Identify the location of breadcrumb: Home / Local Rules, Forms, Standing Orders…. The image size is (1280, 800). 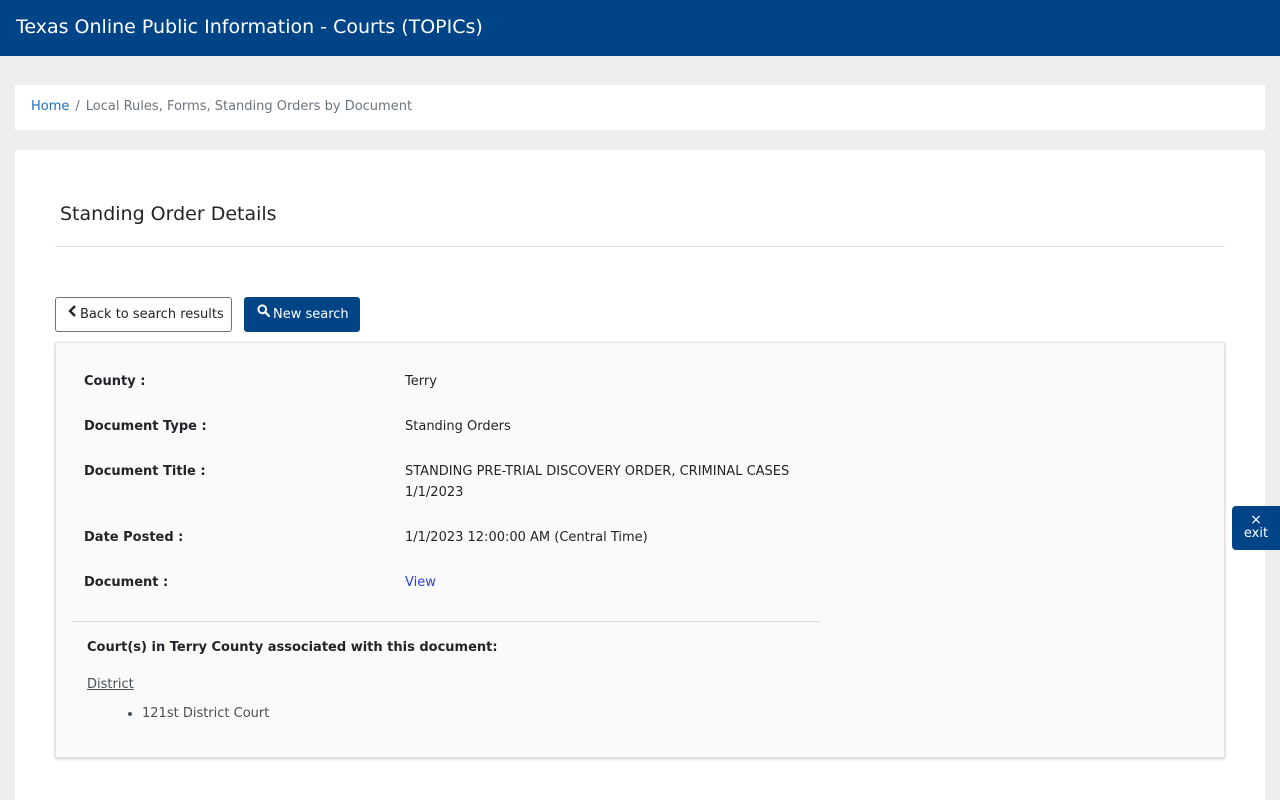
(221, 107).